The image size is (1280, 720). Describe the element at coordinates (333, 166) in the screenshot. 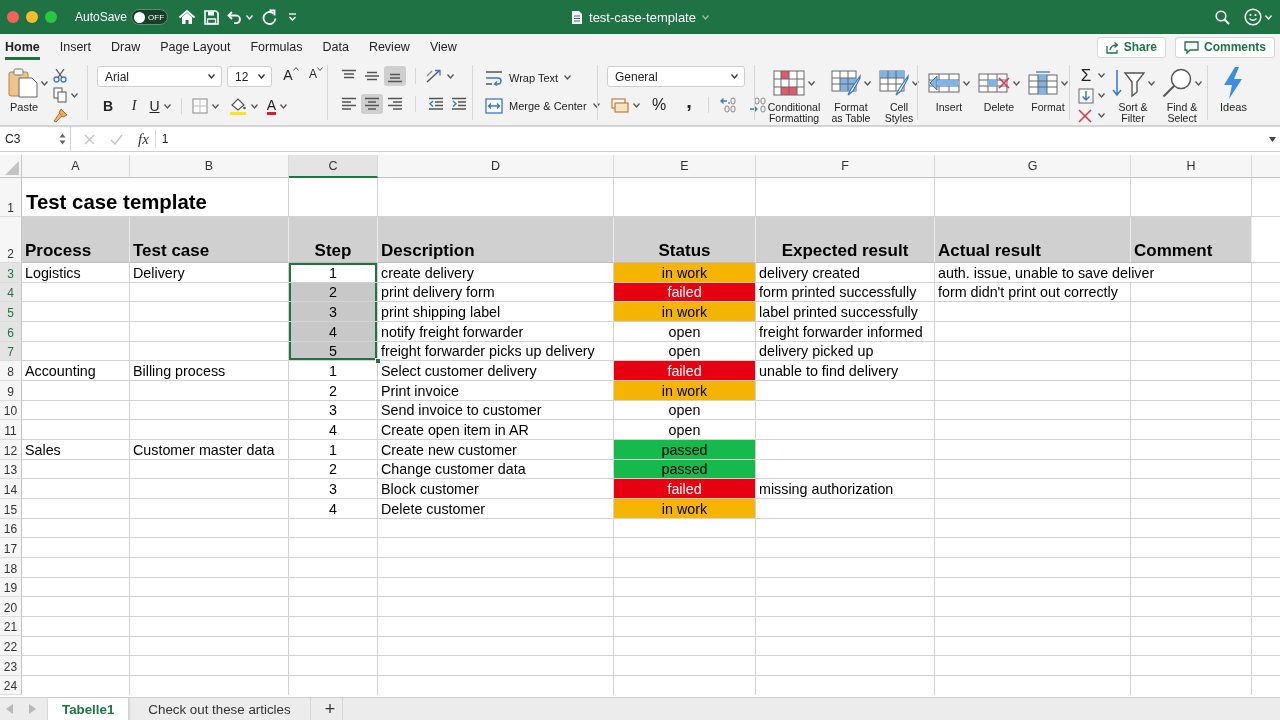

I see `column-header: C` at that location.